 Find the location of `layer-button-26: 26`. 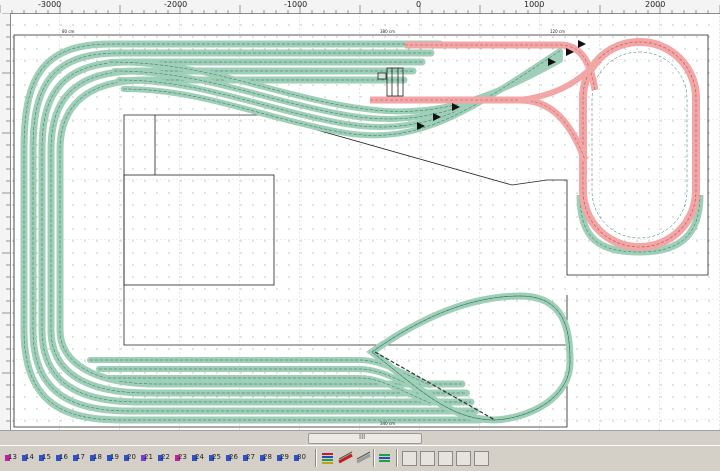

layer-button-26: 26 is located at coordinates (233, 458).